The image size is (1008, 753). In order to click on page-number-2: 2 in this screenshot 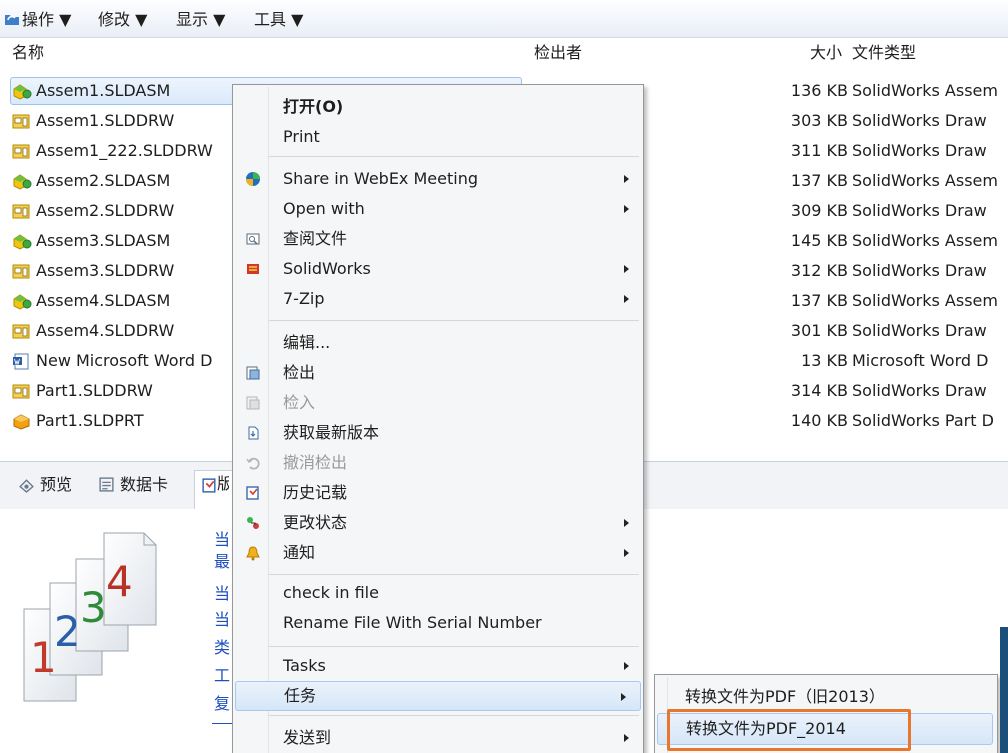, I will do `click(67, 631)`.